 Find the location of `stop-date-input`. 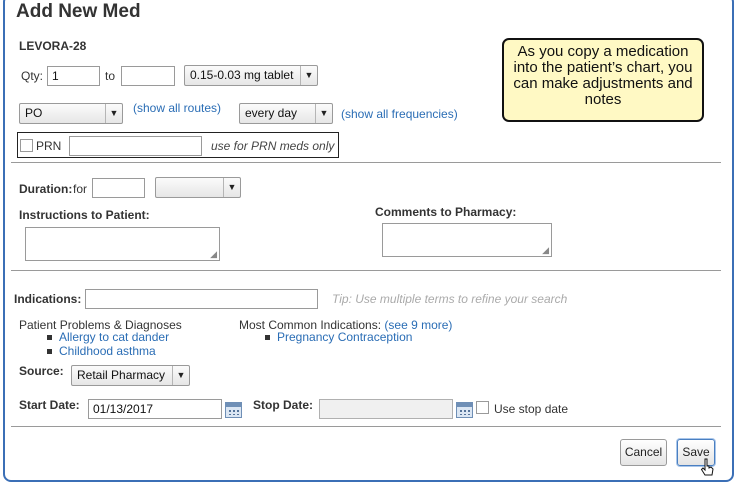

stop-date-input is located at coordinates (386, 409).